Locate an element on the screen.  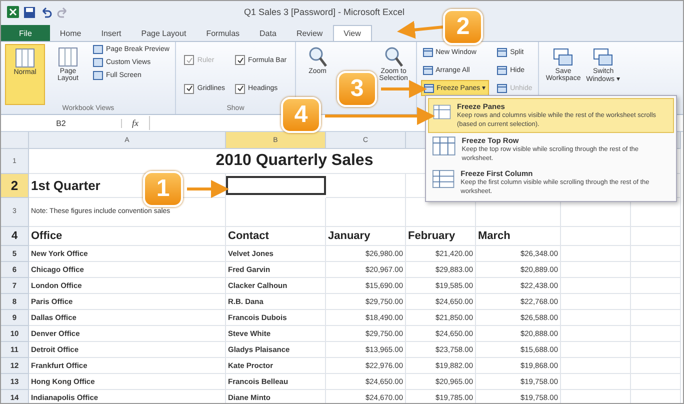
ribbon-tab: Page Layout is located at coordinates (163, 33).